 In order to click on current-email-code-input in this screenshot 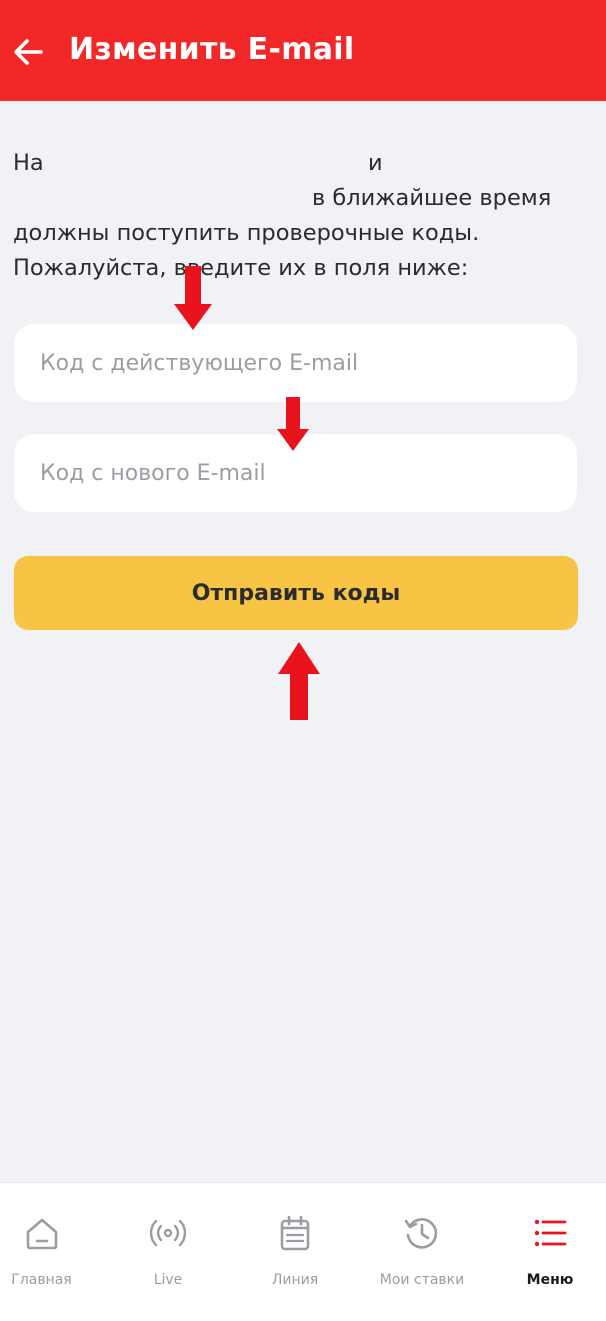, I will do `click(295, 363)`.